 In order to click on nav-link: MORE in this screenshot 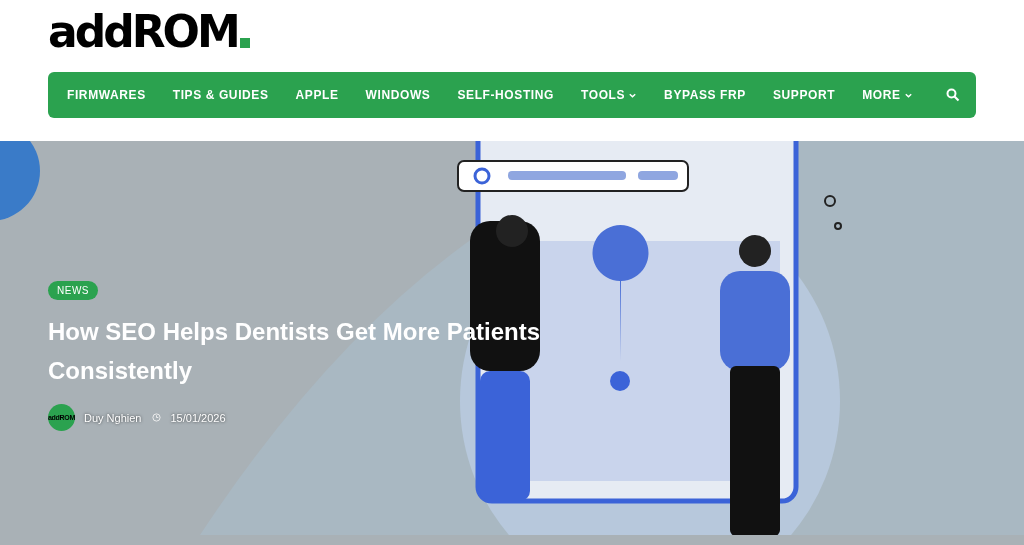, I will do `click(887, 95)`.